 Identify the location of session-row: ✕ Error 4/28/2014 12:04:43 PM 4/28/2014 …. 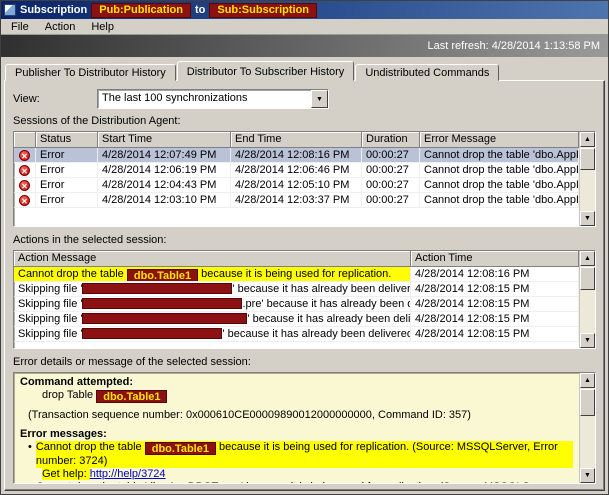
(296, 185).